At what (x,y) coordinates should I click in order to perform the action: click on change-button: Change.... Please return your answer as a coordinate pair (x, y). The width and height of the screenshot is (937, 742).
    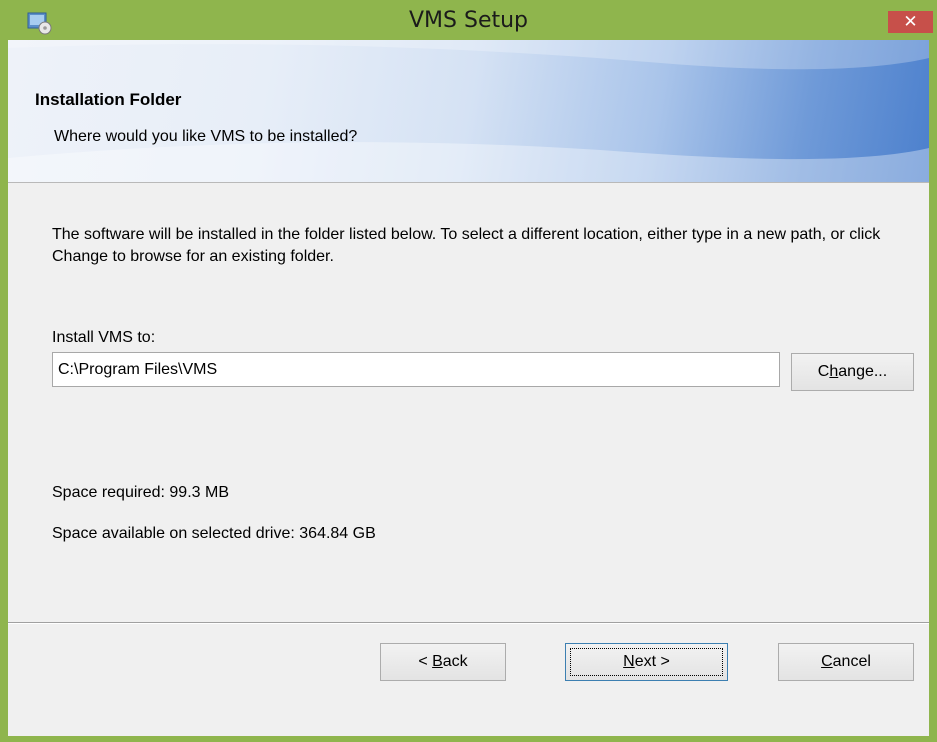
    Looking at the image, I should click on (852, 372).